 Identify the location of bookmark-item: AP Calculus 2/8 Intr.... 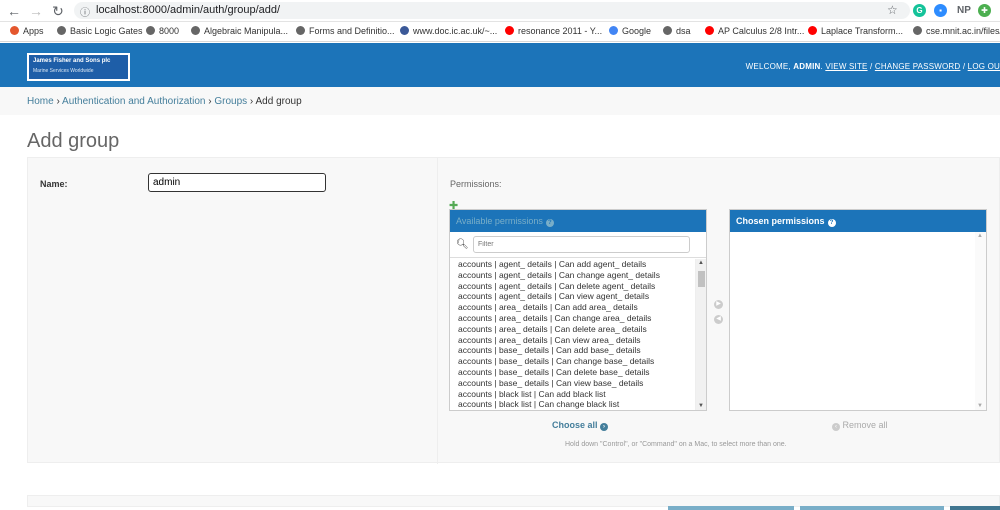
(754, 31).